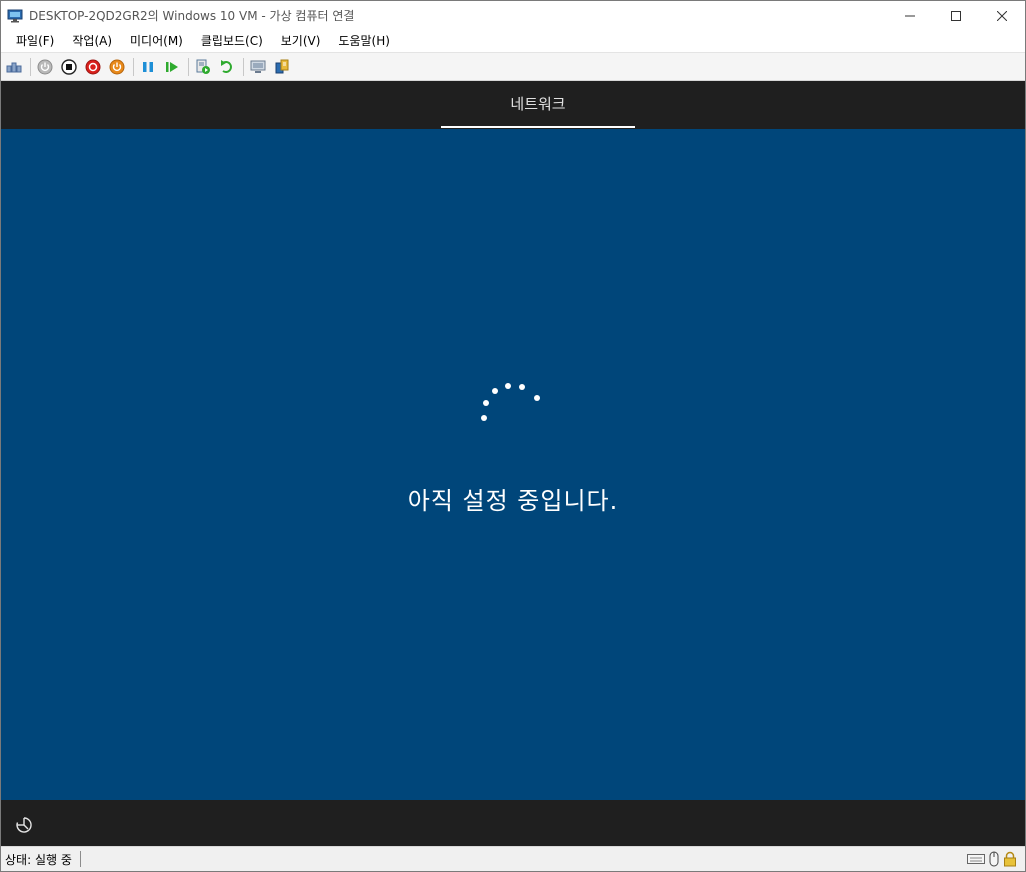 The image size is (1026, 872). I want to click on tab-network-underline, so click(538, 127).